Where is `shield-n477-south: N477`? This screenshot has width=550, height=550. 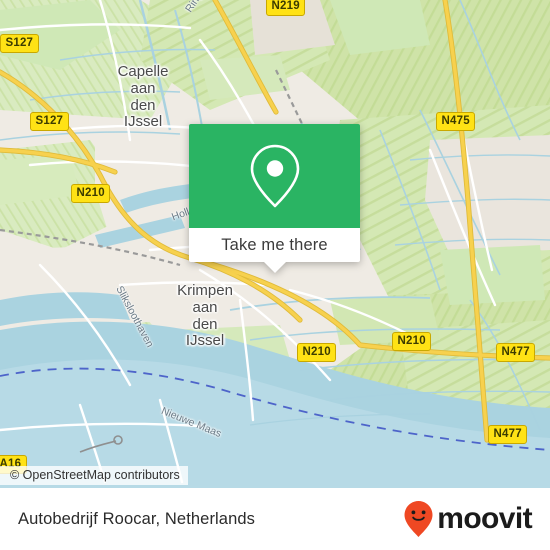 shield-n477-south: N477 is located at coordinates (508, 434).